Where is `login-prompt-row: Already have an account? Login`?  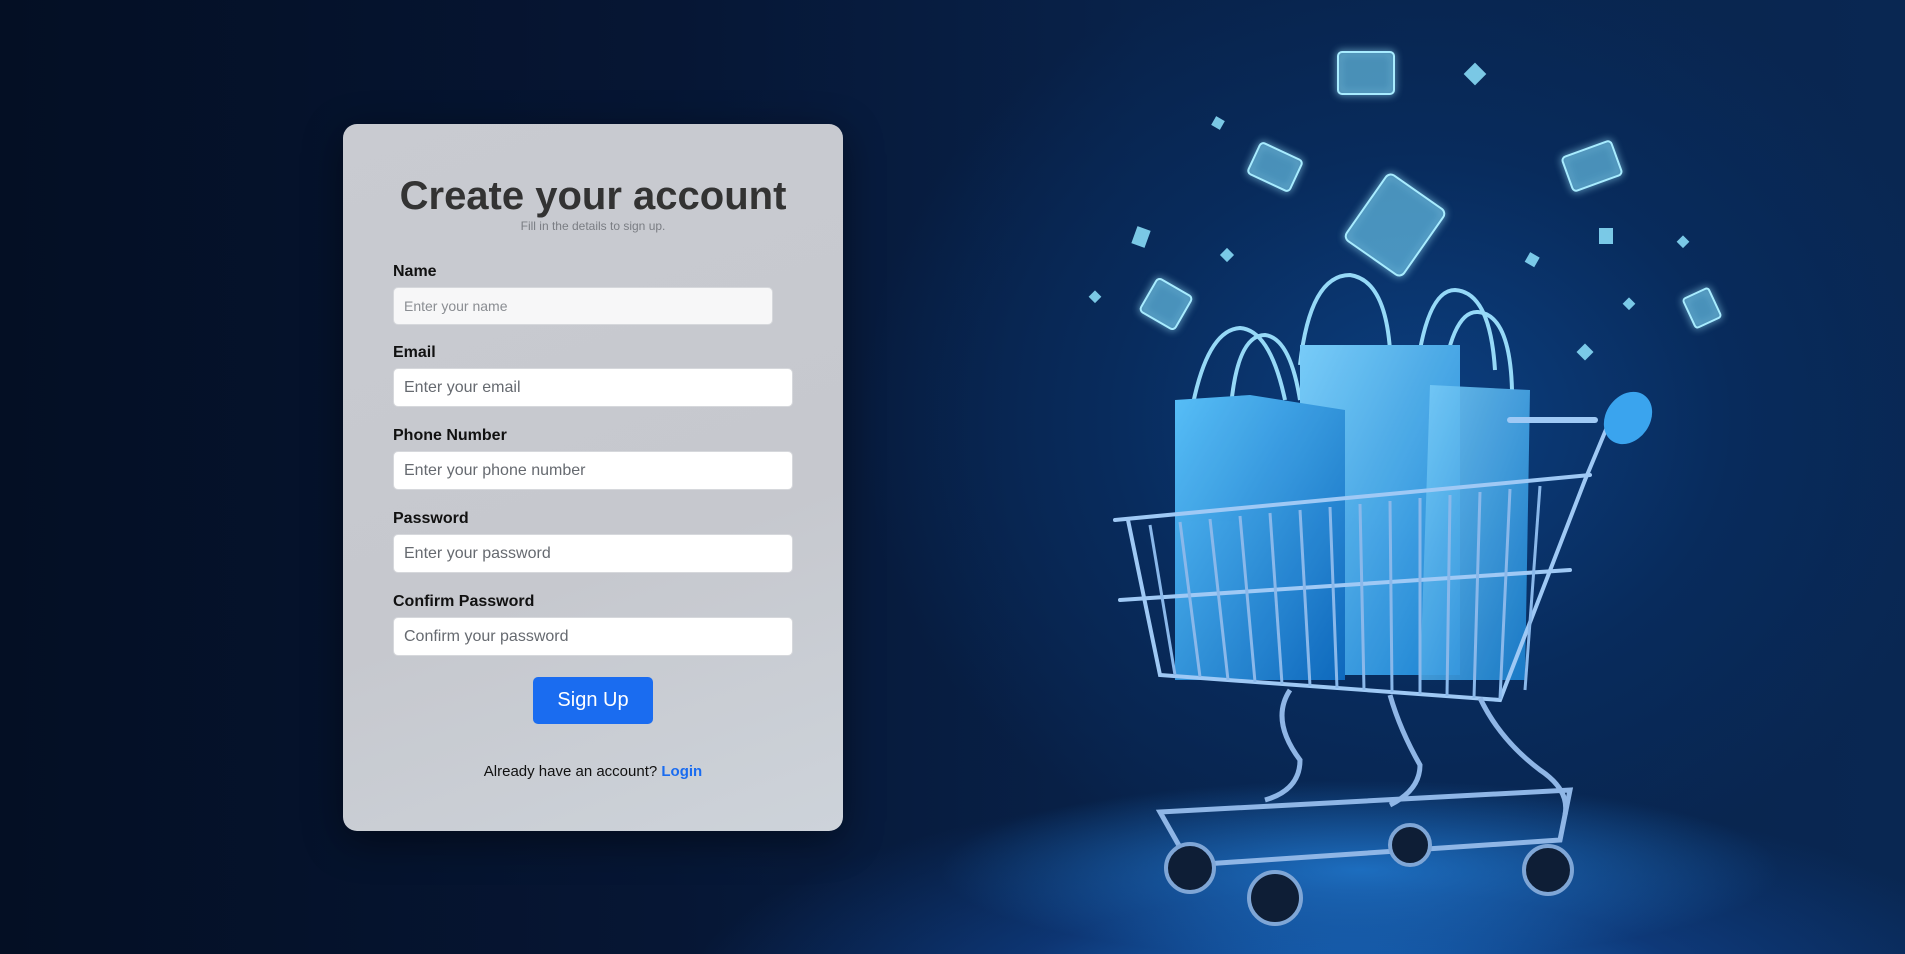
login-prompt-row: Already have an account? Login is located at coordinates (593, 771).